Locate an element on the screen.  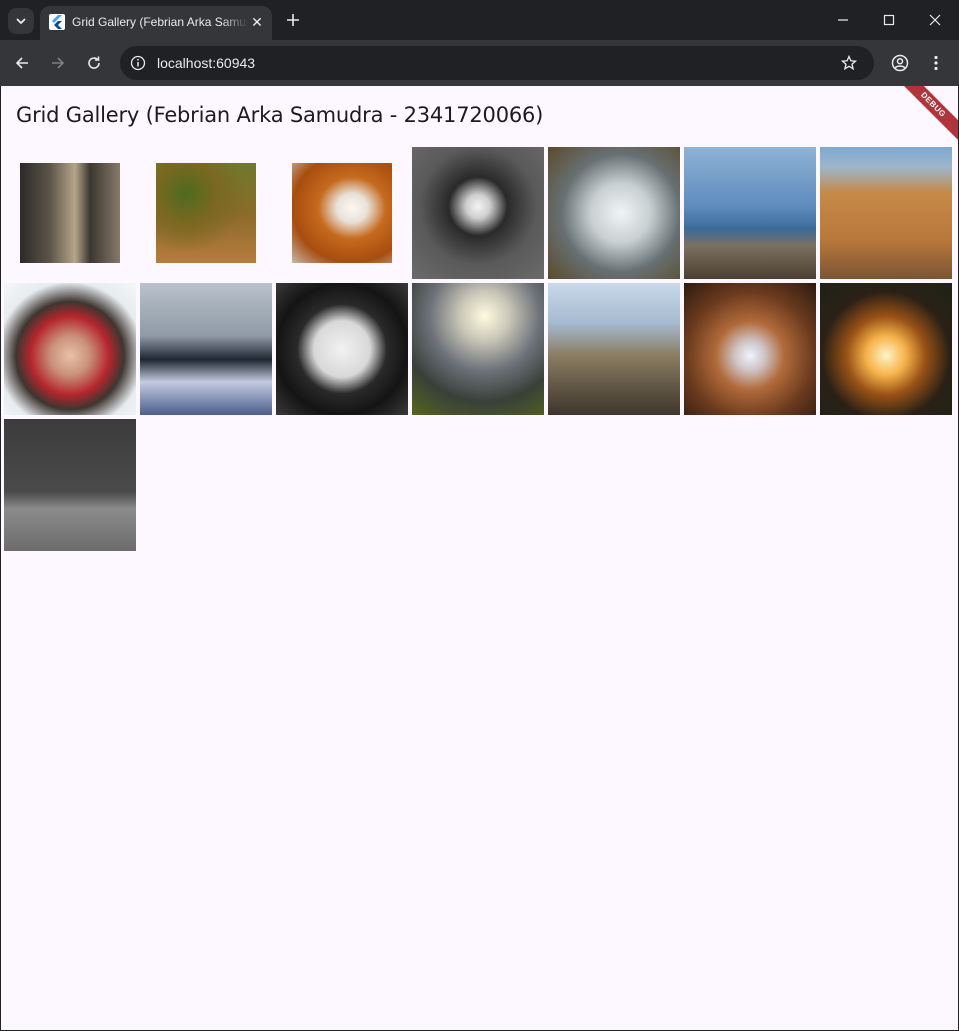
arrow-right-icon is located at coordinates (58, 63).